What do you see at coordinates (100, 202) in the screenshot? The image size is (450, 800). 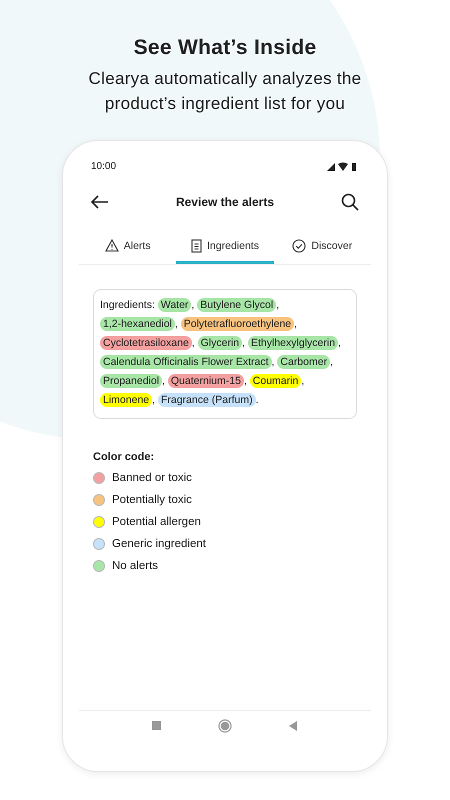 I see `back-arrow-icon` at bounding box center [100, 202].